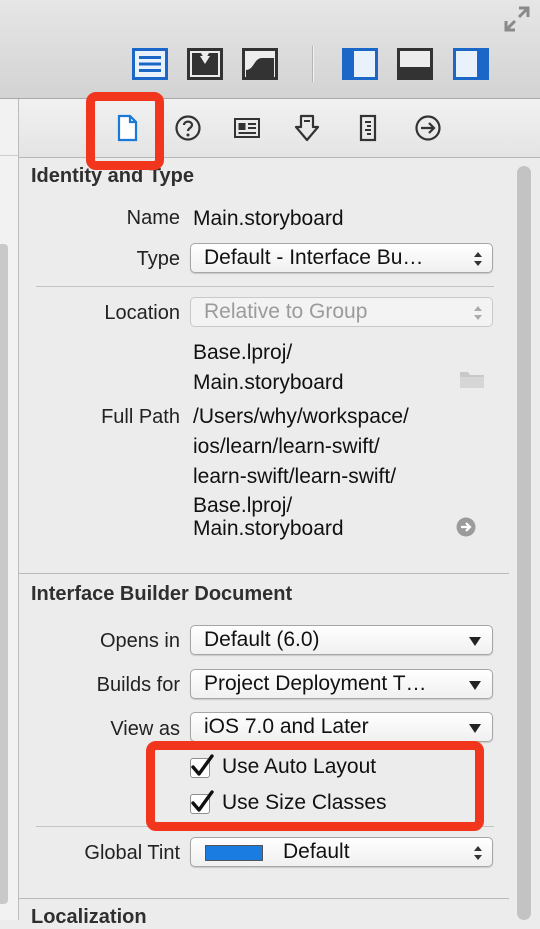 This screenshot has width=540, height=929. Describe the element at coordinates (471, 64) in the screenshot. I see `utilities-toggle-icon` at that location.